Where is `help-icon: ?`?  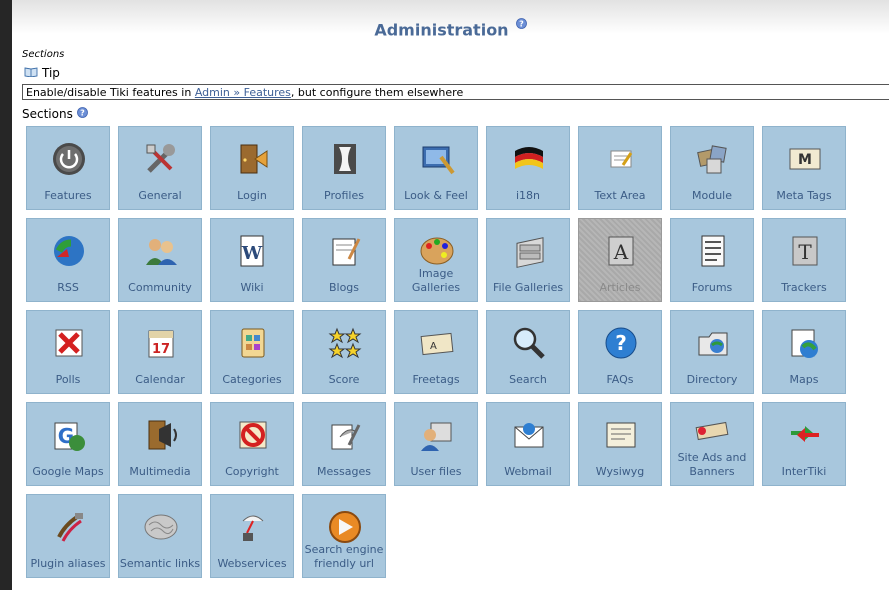 help-icon: ? is located at coordinates (521, 23).